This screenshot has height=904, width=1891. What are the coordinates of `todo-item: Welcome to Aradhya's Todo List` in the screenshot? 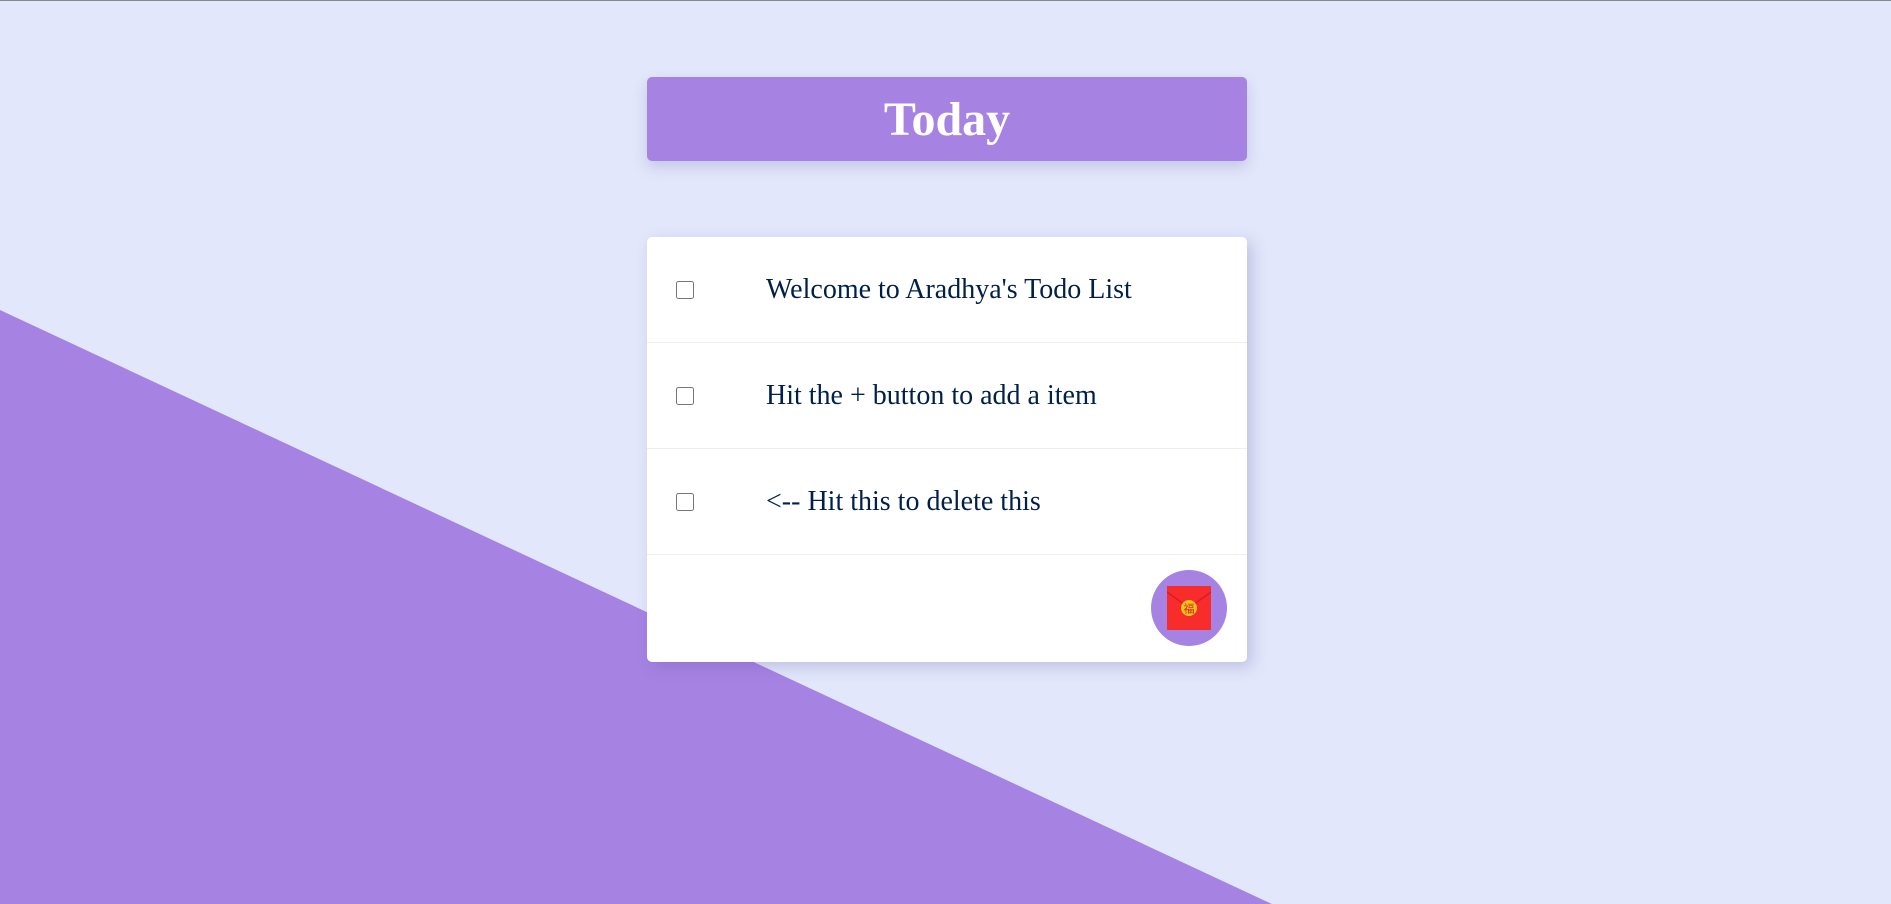 It's located at (947, 290).